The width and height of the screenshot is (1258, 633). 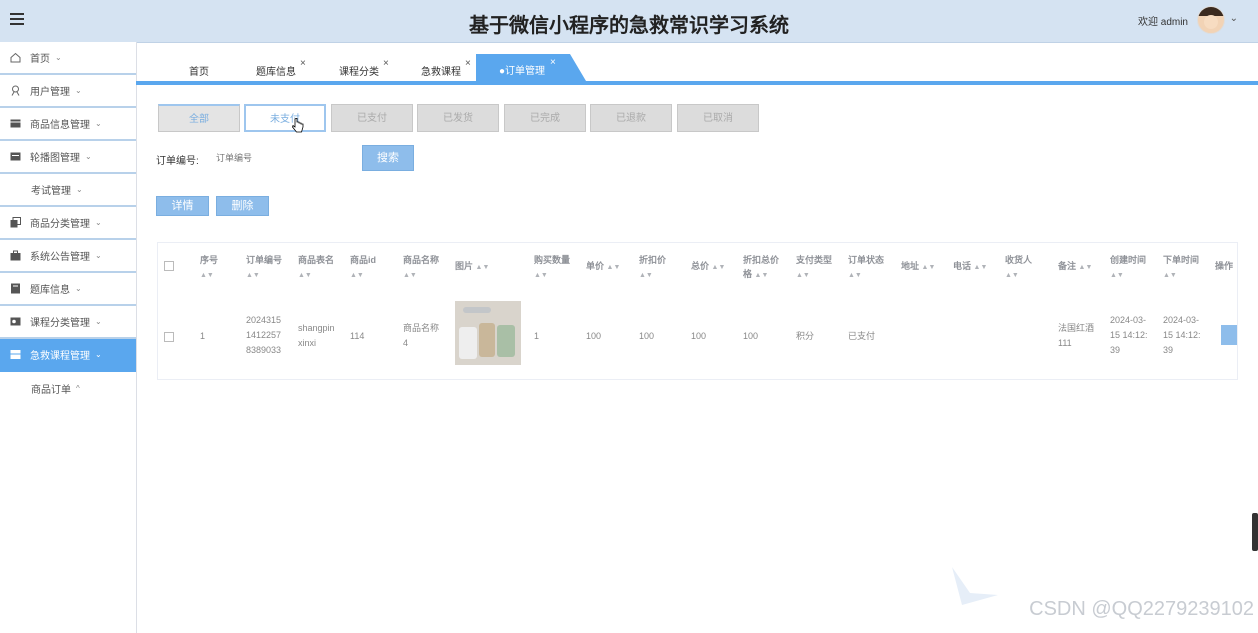 I want to click on sidebar-item-exams: 考试管理 ⌄, so click(x=68, y=190).